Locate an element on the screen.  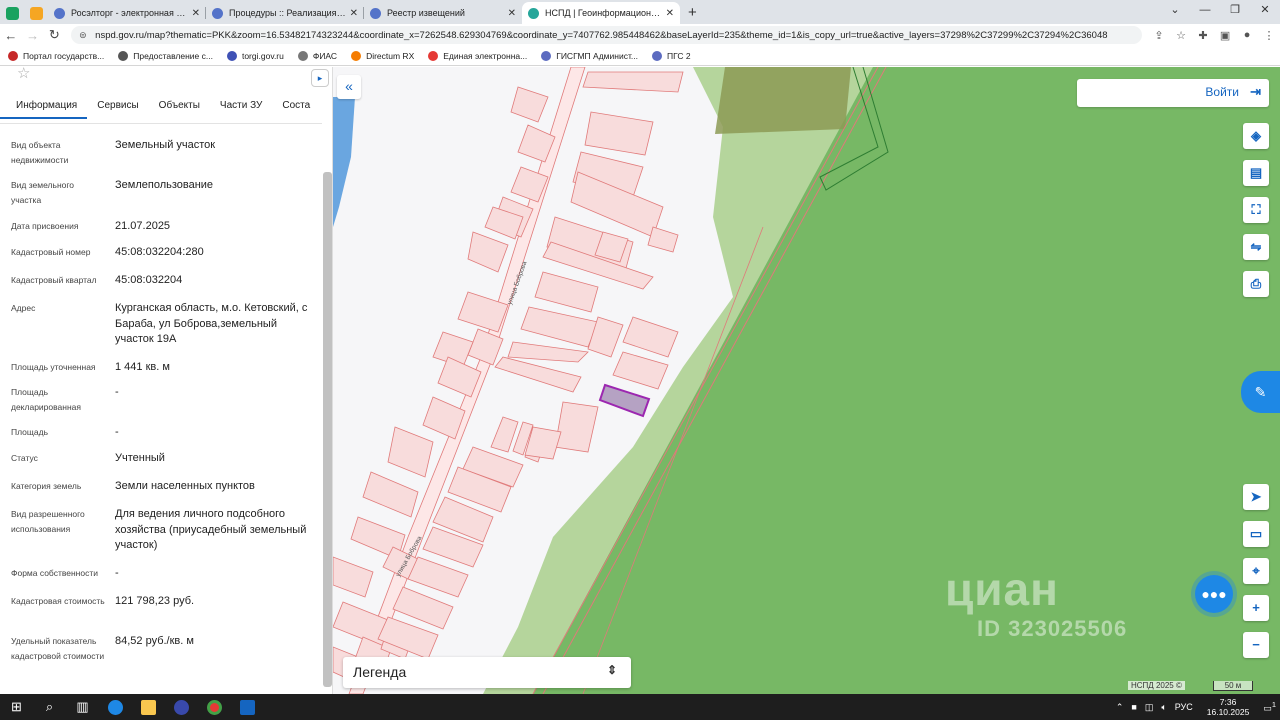
share-button: ⇋ is located at coordinates (1256, 247).